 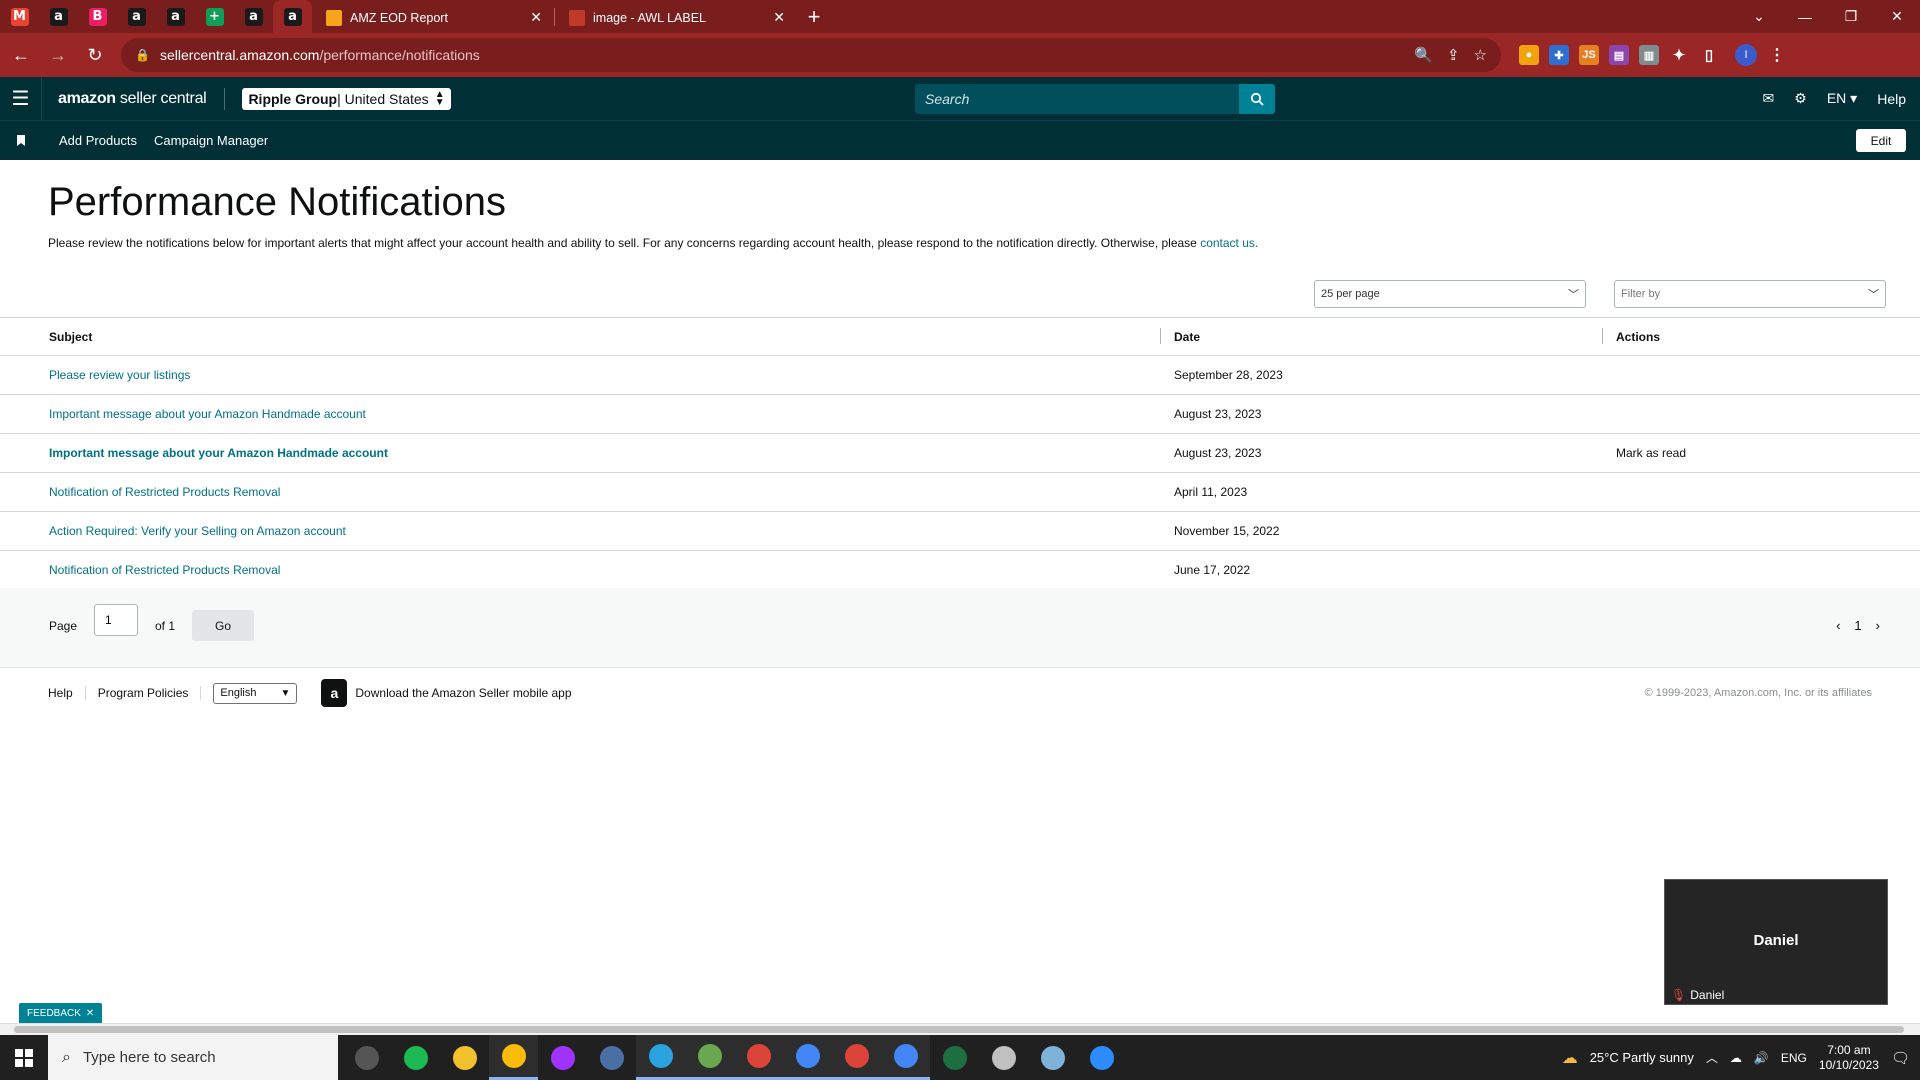 I want to click on extension-icon: ●, so click(x=1529, y=55).